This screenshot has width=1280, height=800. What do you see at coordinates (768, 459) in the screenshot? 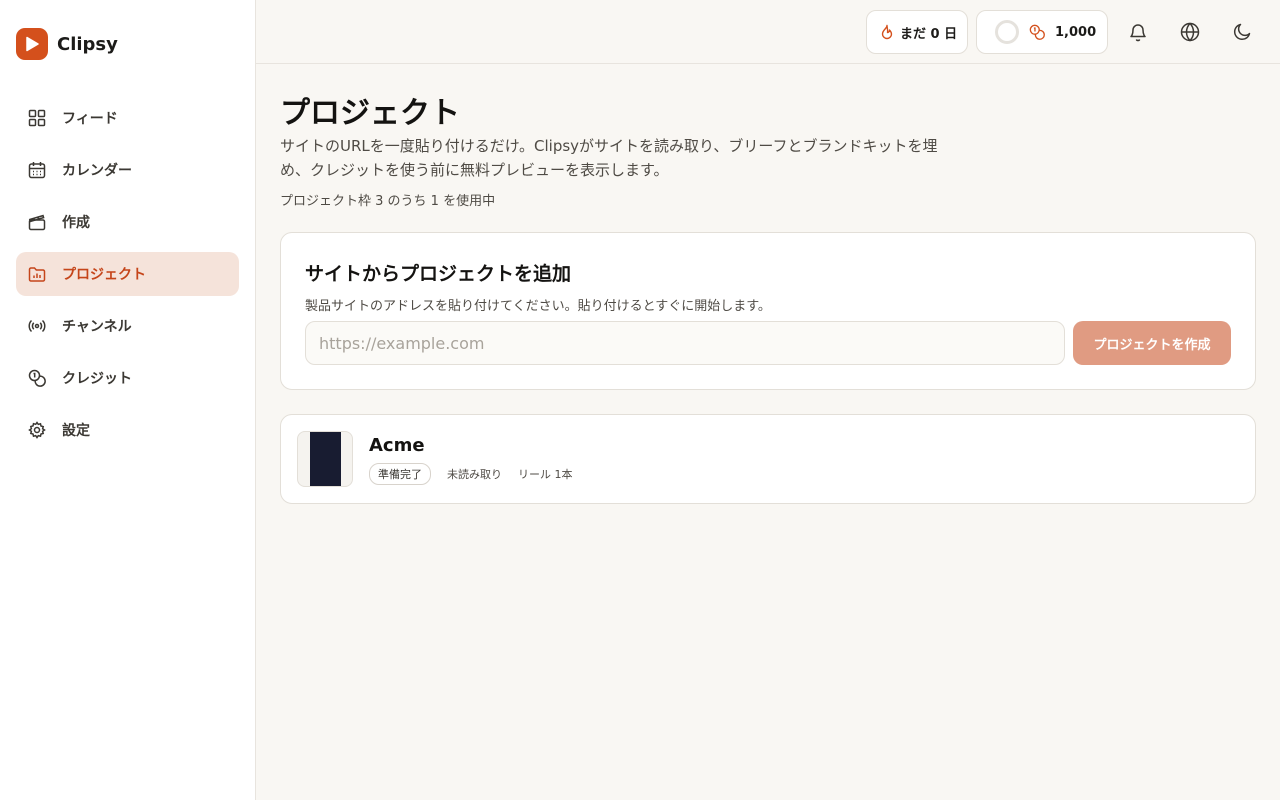
I see `project-card: Acme 準備完了 未読み取り リール 1本` at bounding box center [768, 459].